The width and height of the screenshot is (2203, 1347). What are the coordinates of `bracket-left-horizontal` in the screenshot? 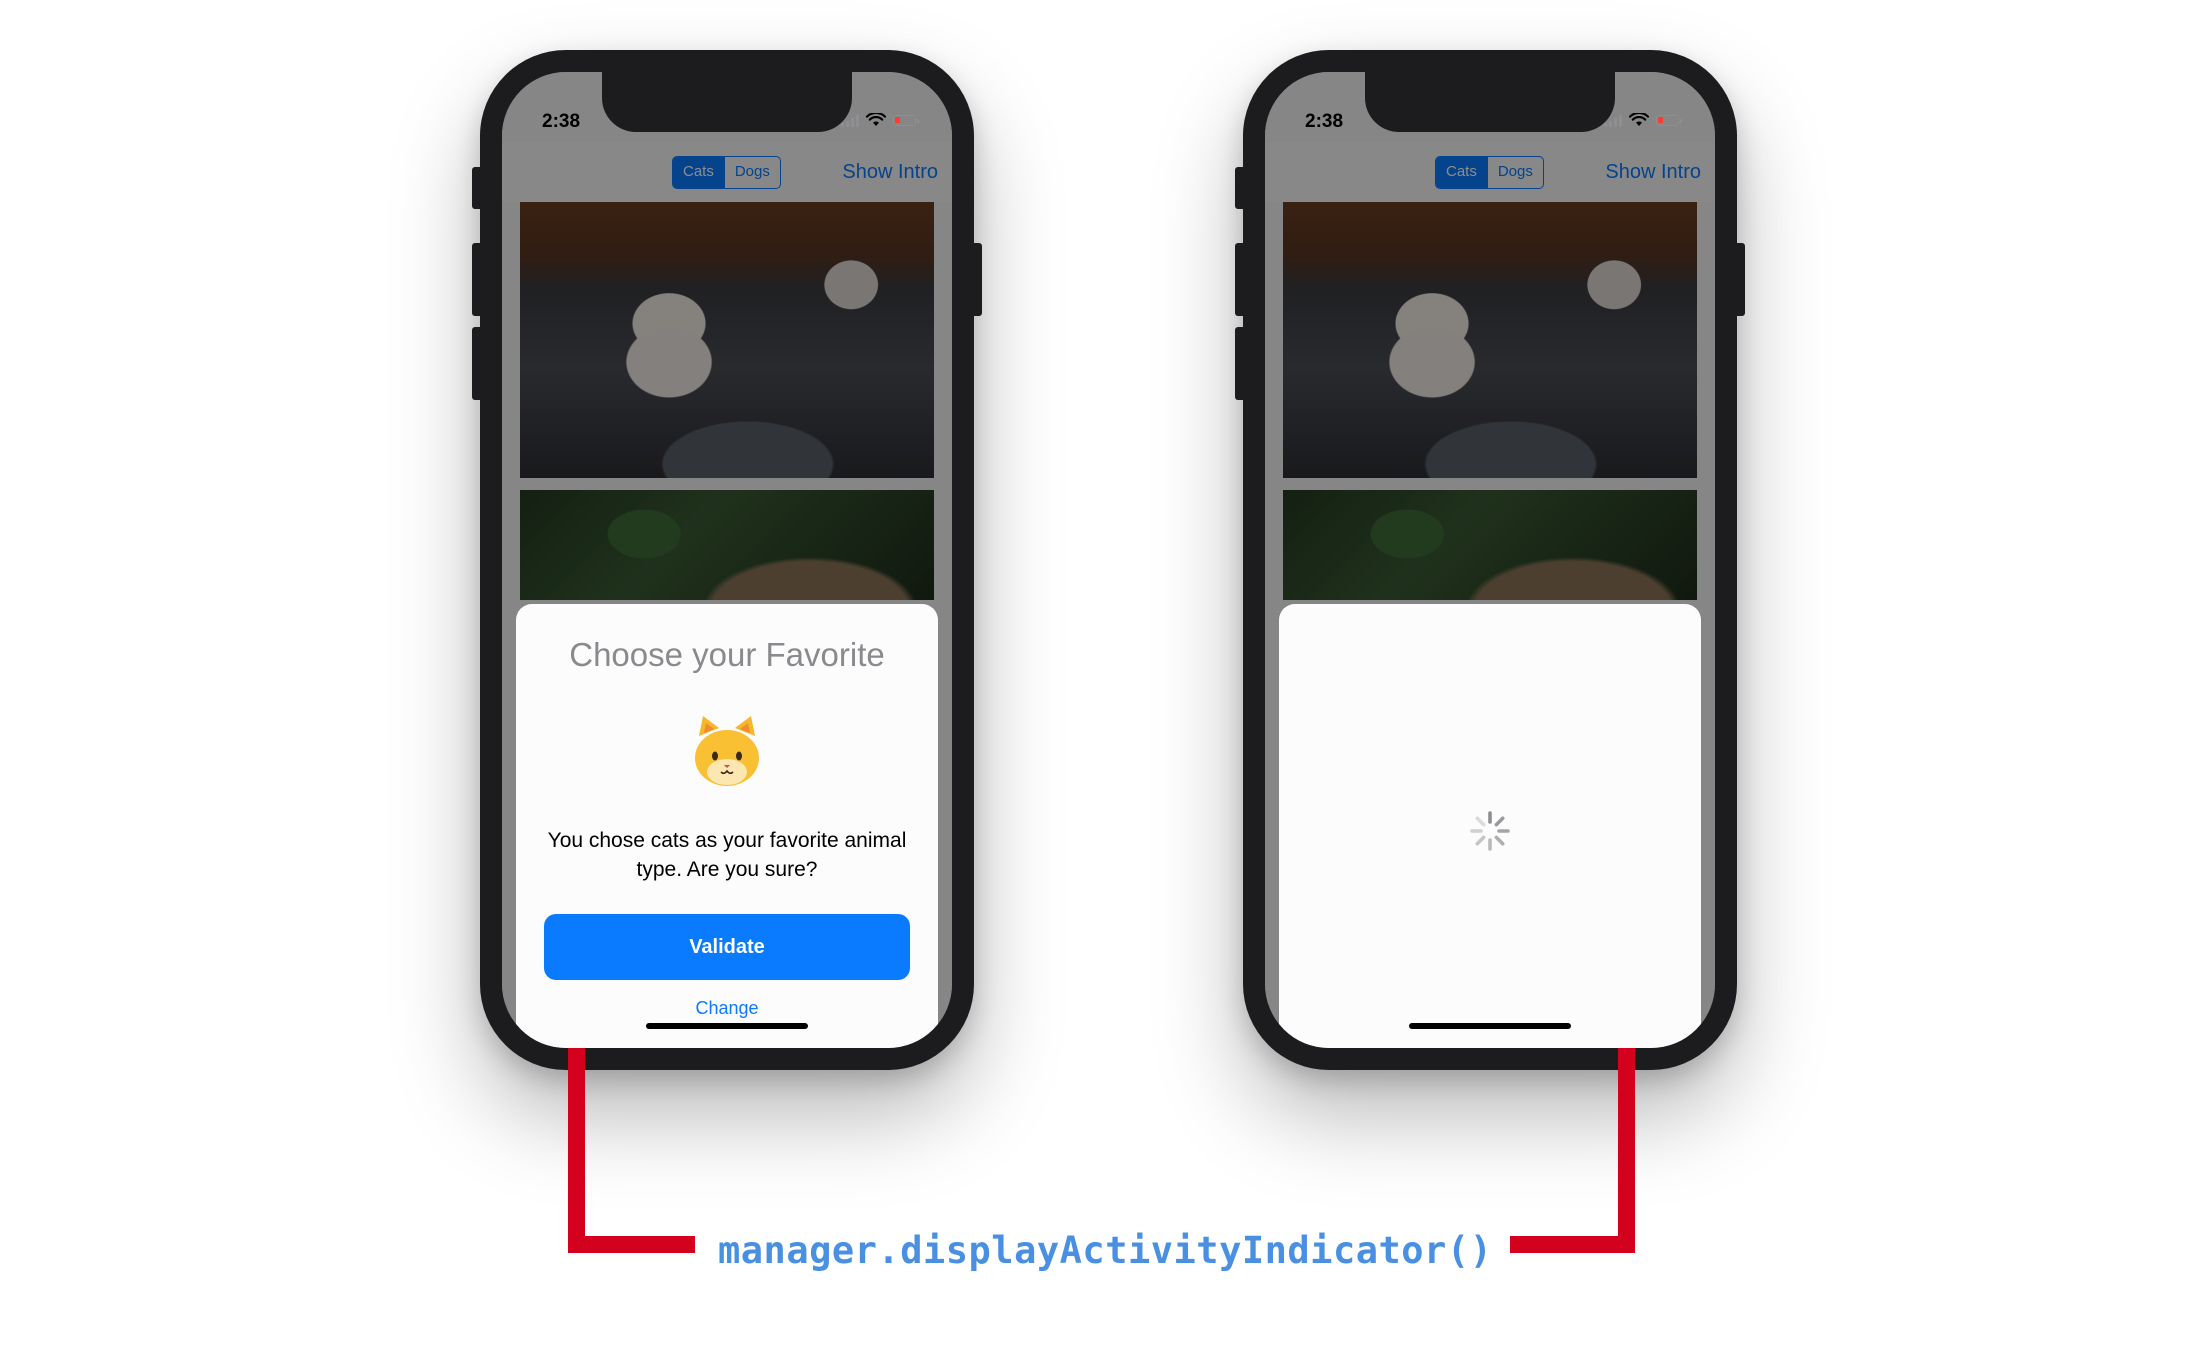 It's located at (631, 1244).